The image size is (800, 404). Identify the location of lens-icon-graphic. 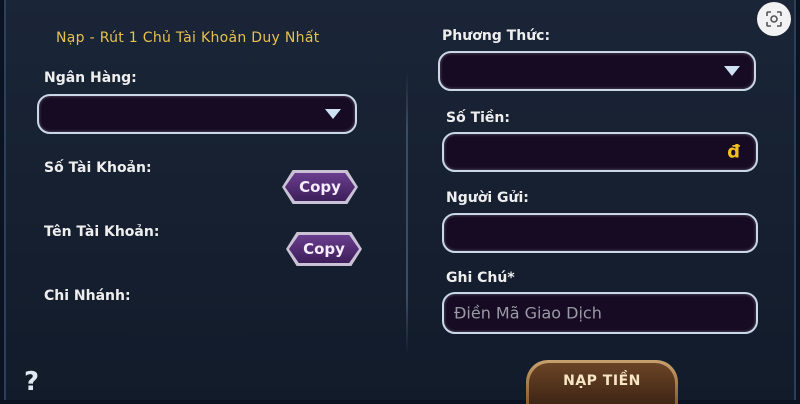
(774, 19).